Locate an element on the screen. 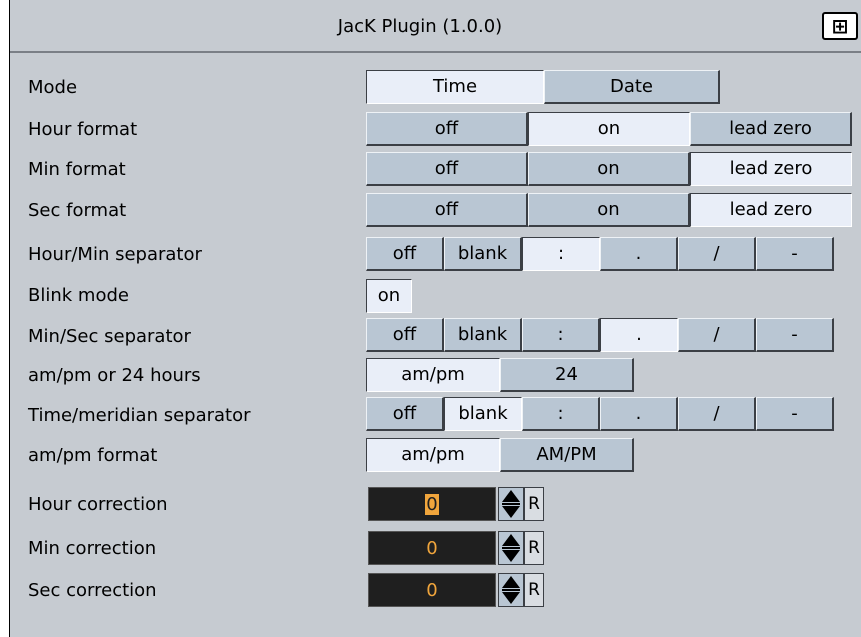 Image resolution: width=861 pixels, height=637 pixels. mss-blank-button: blank is located at coordinates (483, 335).